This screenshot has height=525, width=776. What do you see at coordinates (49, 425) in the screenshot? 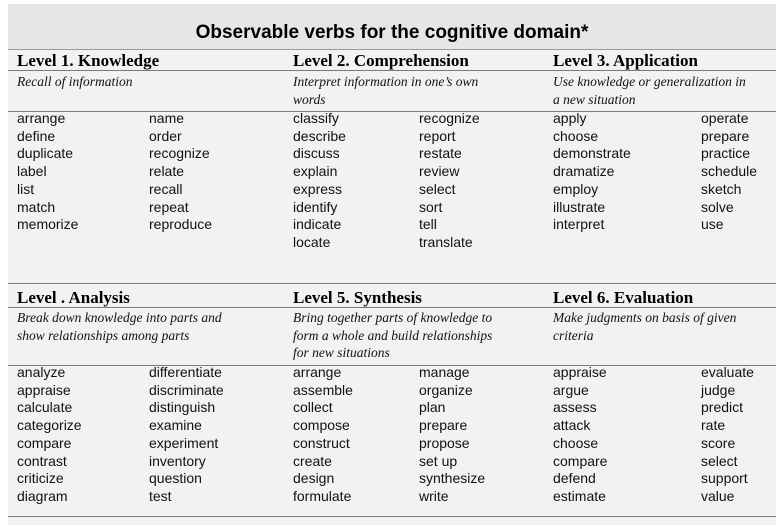
I see `verb: categorize` at bounding box center [49, 425].